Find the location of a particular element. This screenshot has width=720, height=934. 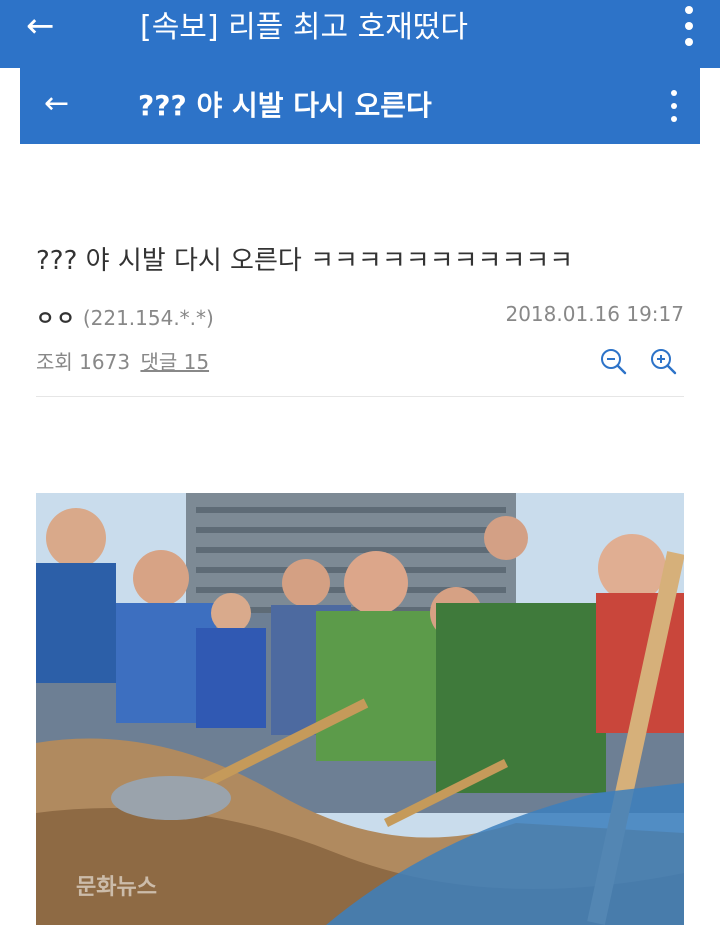

views-count: 1673 is located at coordinates (105, 362).